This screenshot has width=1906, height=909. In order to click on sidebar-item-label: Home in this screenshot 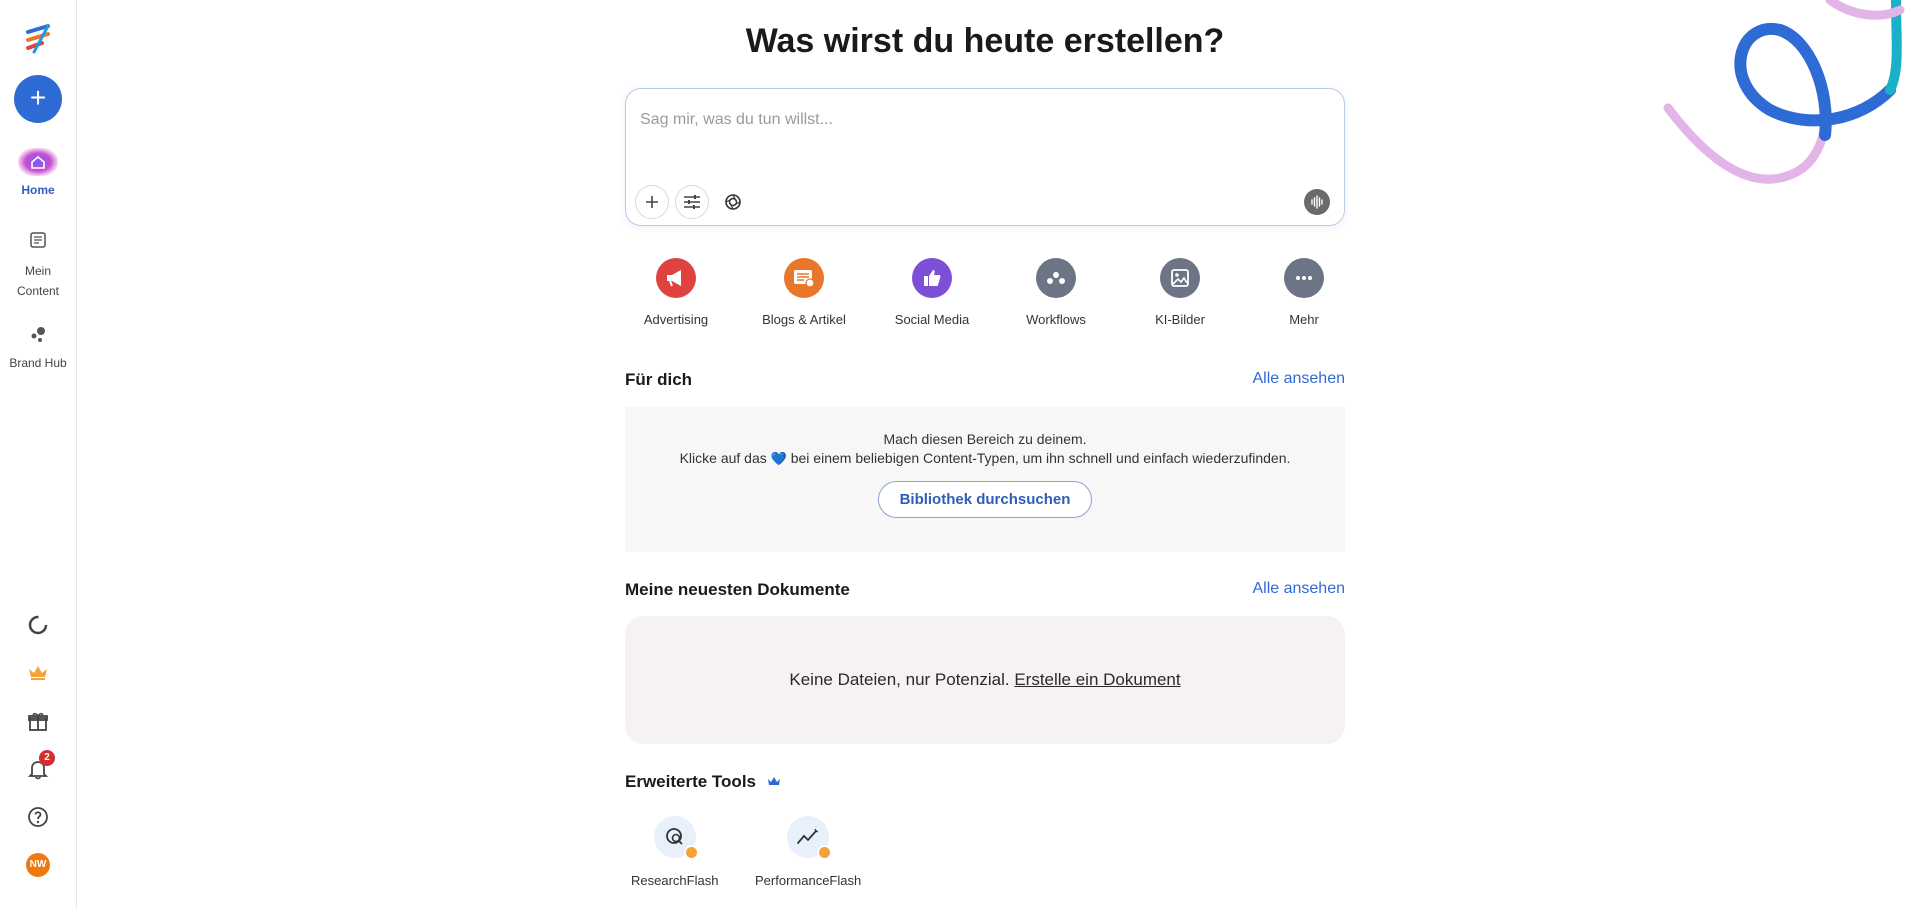, I will do `click(38, 190)`.